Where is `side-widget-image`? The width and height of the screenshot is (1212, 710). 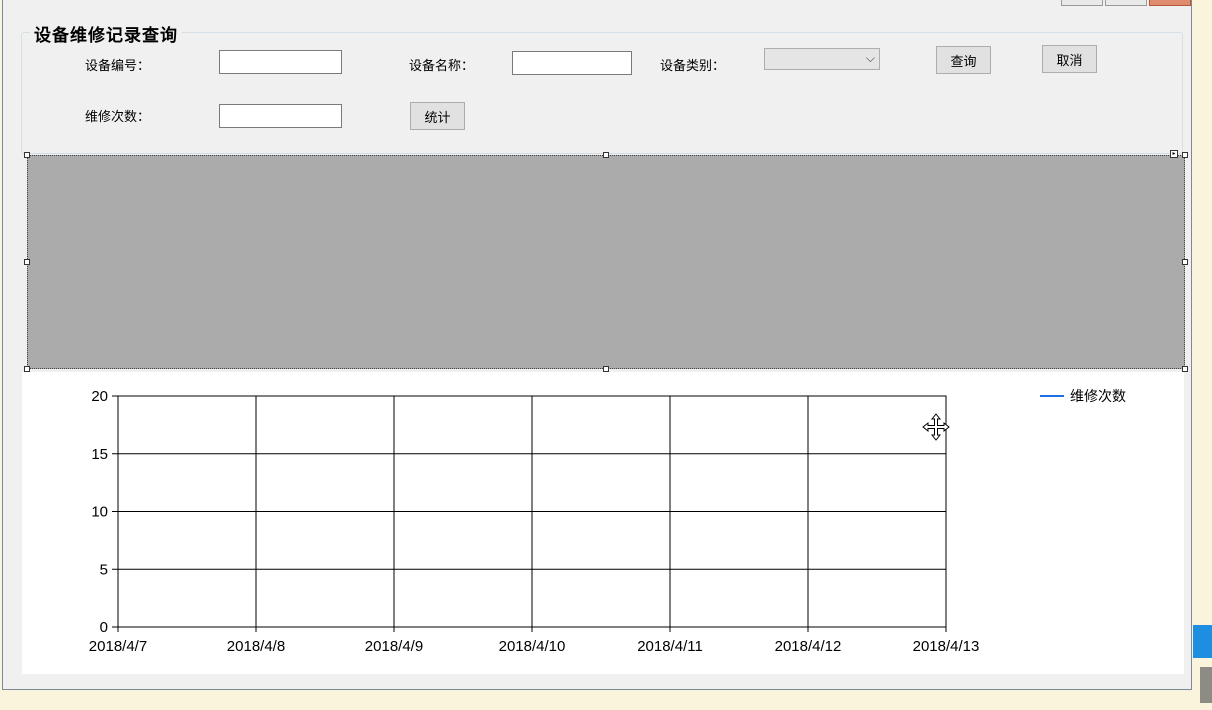 side-widget-image is located at coordinates (1206, 685).